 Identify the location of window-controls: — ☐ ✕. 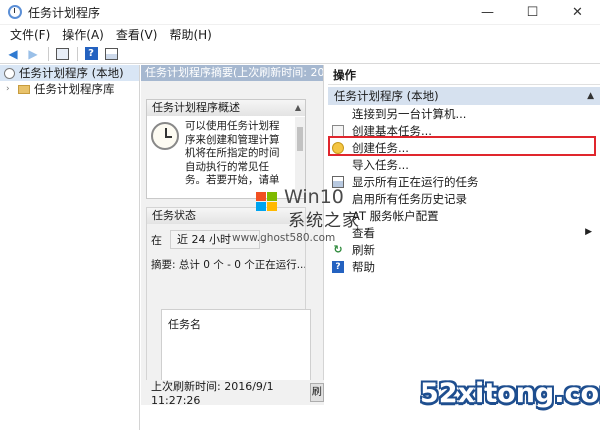
(532, 12).